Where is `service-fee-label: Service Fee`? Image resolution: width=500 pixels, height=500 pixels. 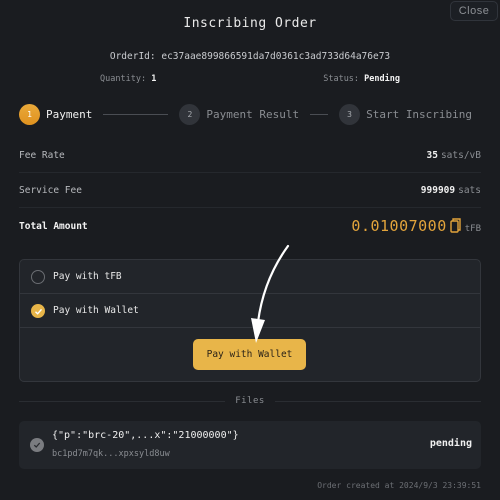
service-fee-label: Service Fee is located at coordinates (50, 190).